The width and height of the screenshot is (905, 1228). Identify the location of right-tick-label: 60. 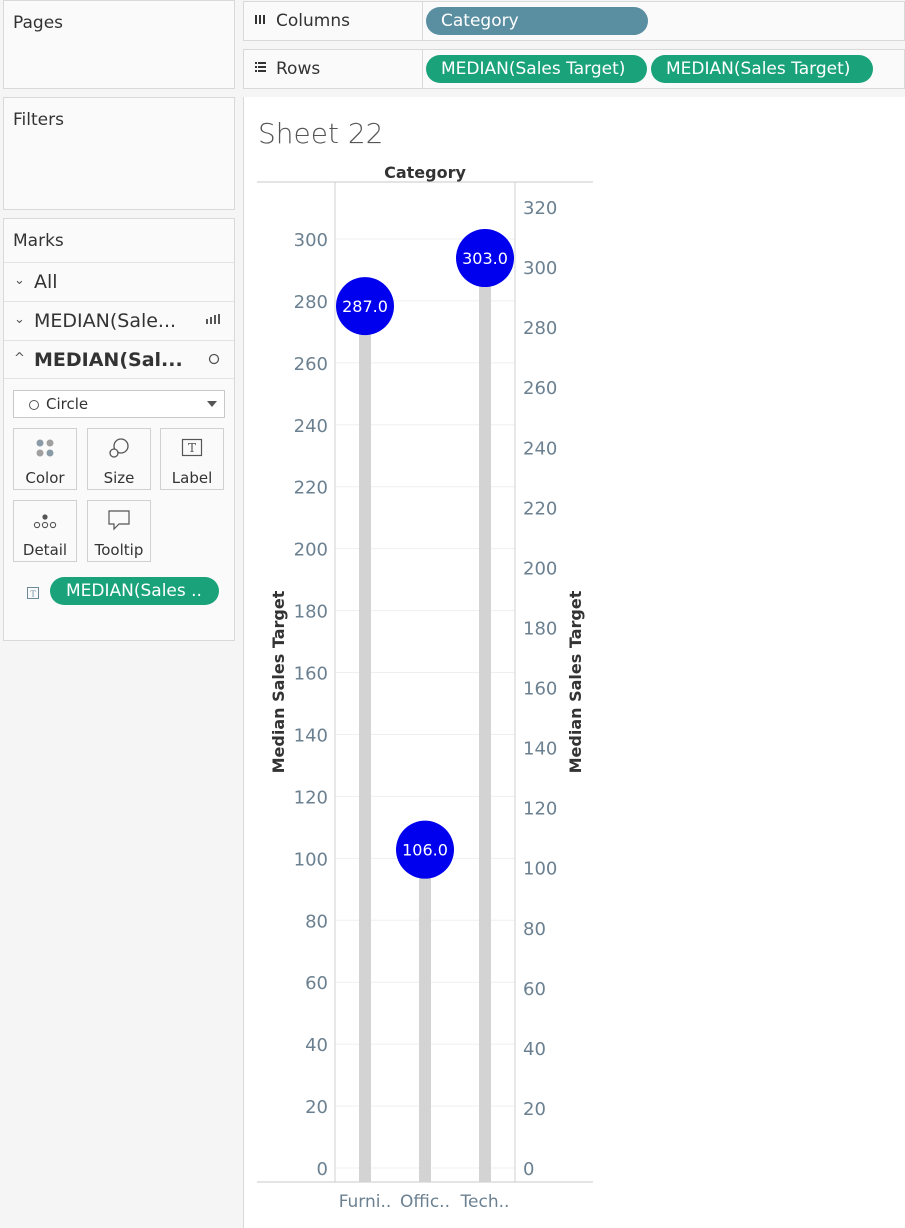
(534, 989).